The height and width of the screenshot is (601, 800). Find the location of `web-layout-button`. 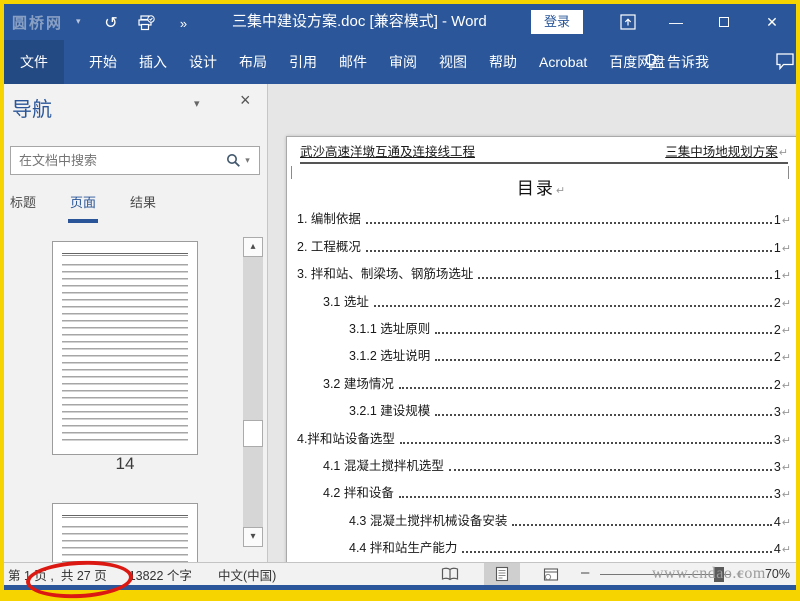

web-layout-button is located at coordinates (551, 574).